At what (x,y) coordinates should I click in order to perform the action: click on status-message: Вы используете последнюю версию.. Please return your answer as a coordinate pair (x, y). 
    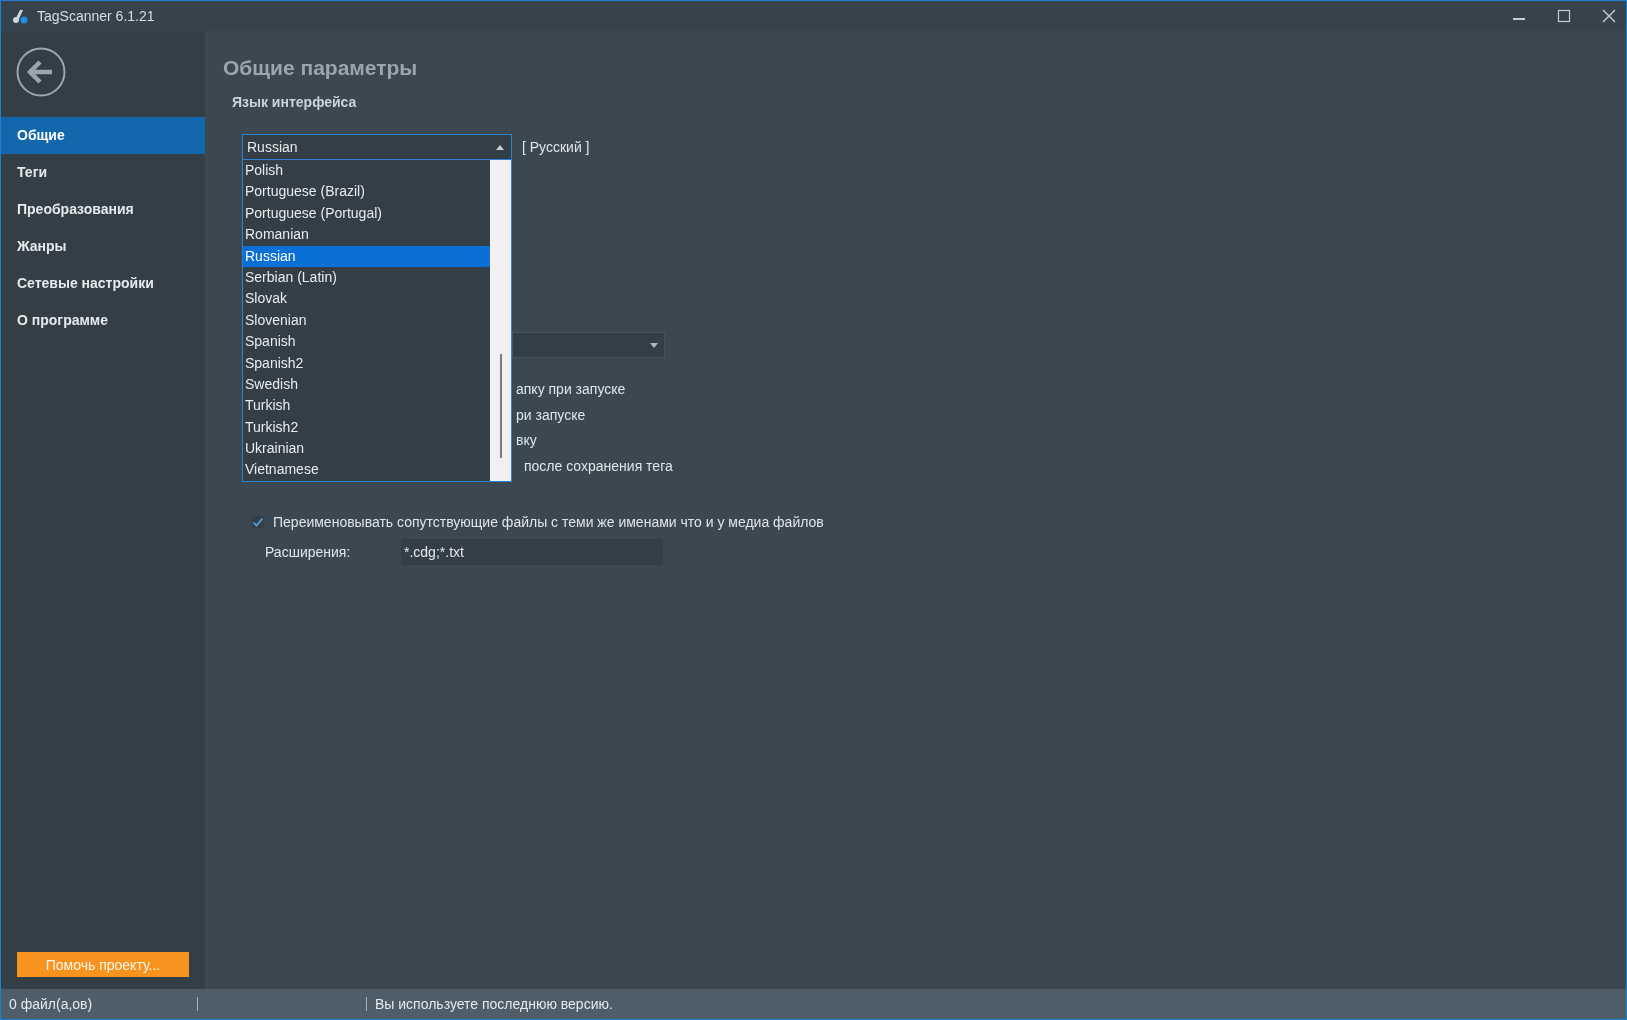
    Looking at the image, I should click on (493, 1004).